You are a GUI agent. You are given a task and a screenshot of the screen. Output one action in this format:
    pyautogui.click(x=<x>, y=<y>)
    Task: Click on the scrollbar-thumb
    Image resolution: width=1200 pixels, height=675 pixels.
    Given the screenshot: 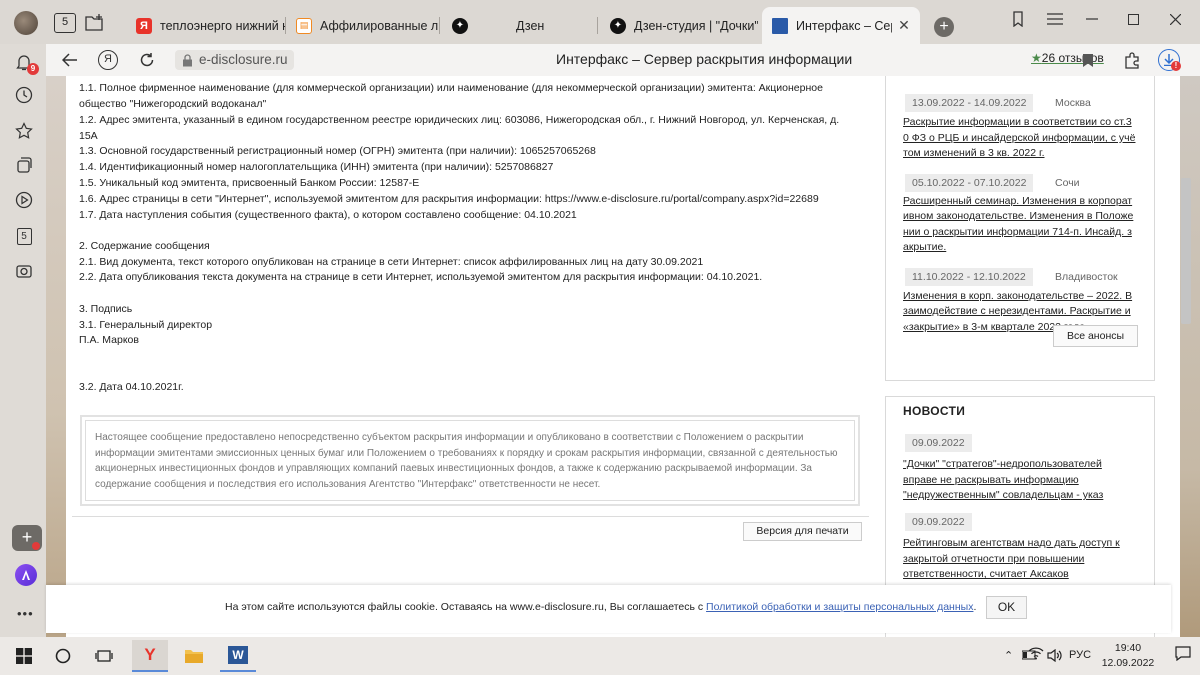 What is the action you would take?
    pyautogui.click(x=1186, y=251)
    